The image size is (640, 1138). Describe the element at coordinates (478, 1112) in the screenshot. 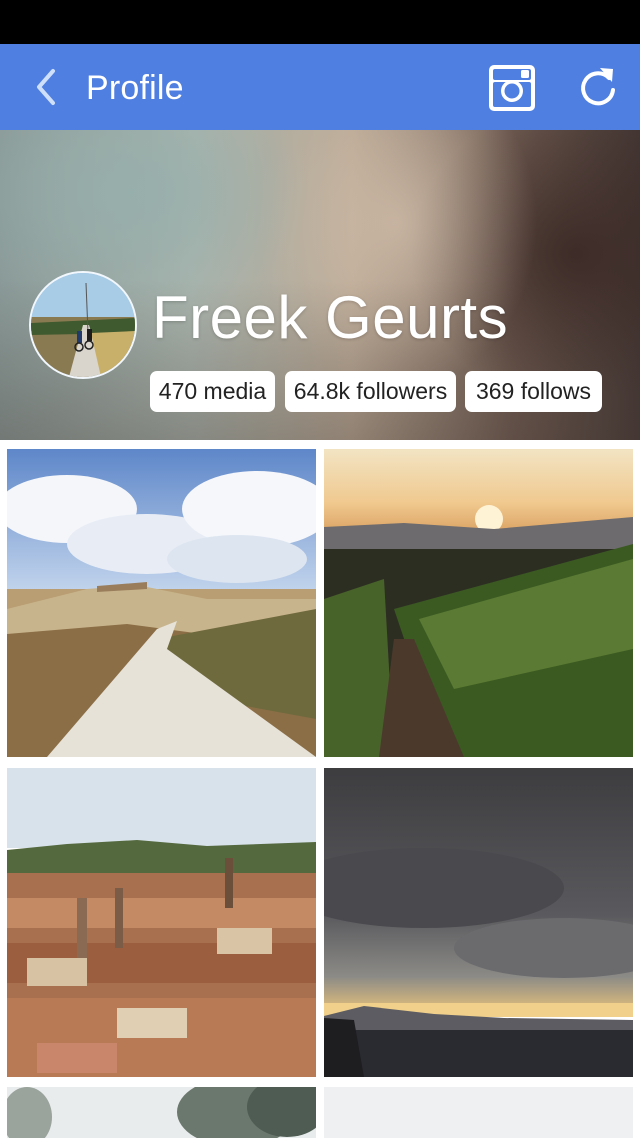

I see `photo-pale-sky` at that location.